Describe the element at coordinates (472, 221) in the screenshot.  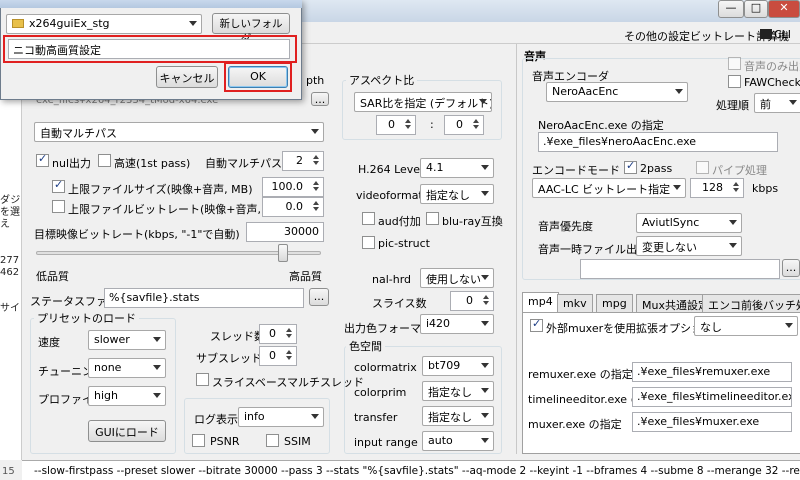
I see `bluray-label: blu-ray互換` at that location.